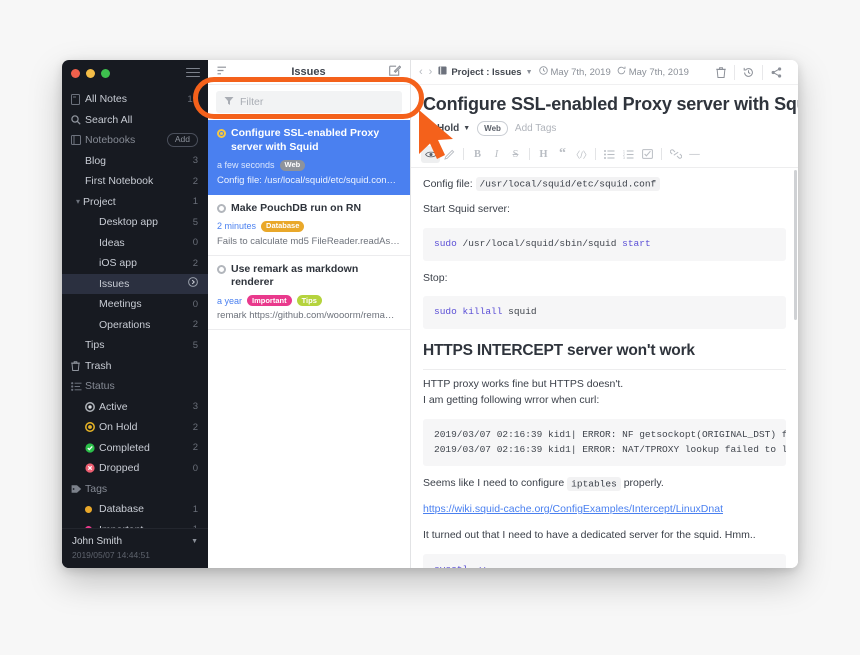  I want to click on filter-input: Filter, so click(309, 102).